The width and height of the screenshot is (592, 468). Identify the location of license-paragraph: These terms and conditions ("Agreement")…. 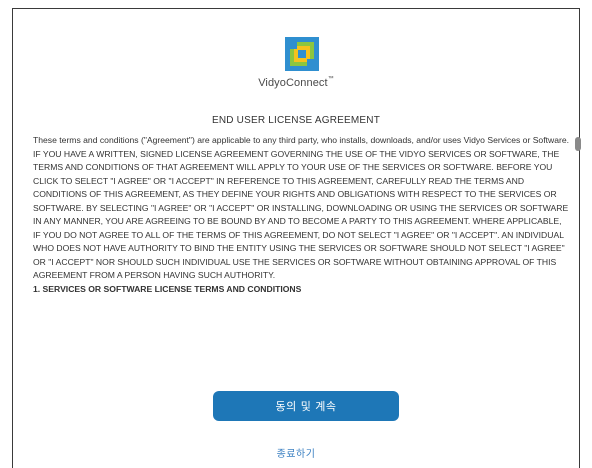
(301, 140).